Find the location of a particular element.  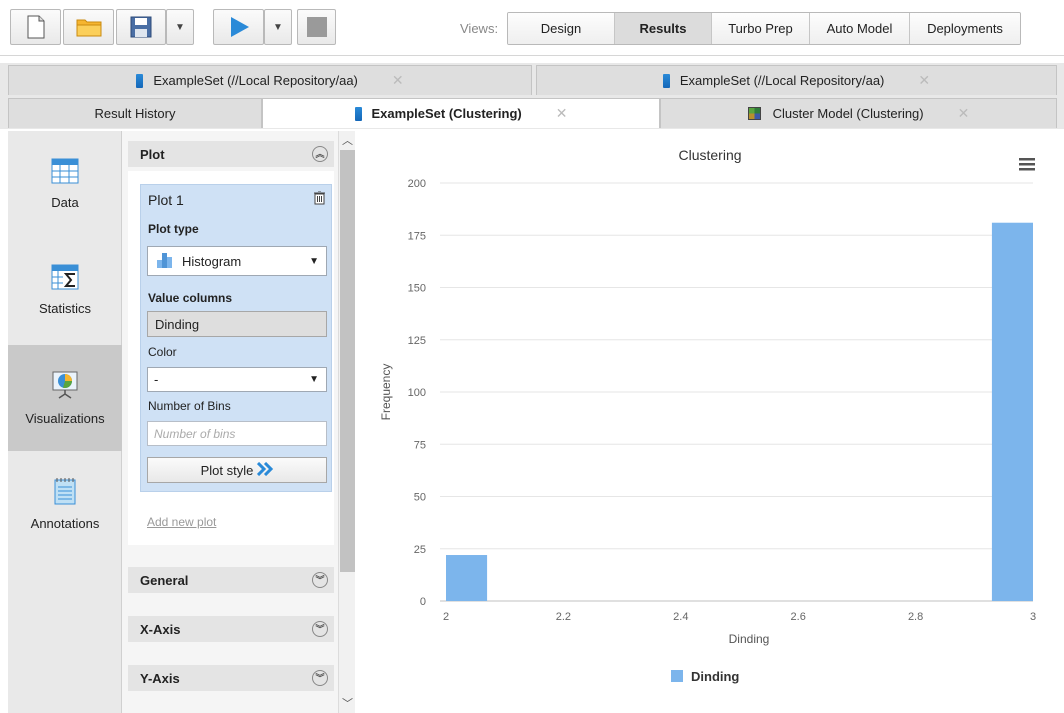

bins-input: Number of bins is located at coordinates (237, 433).